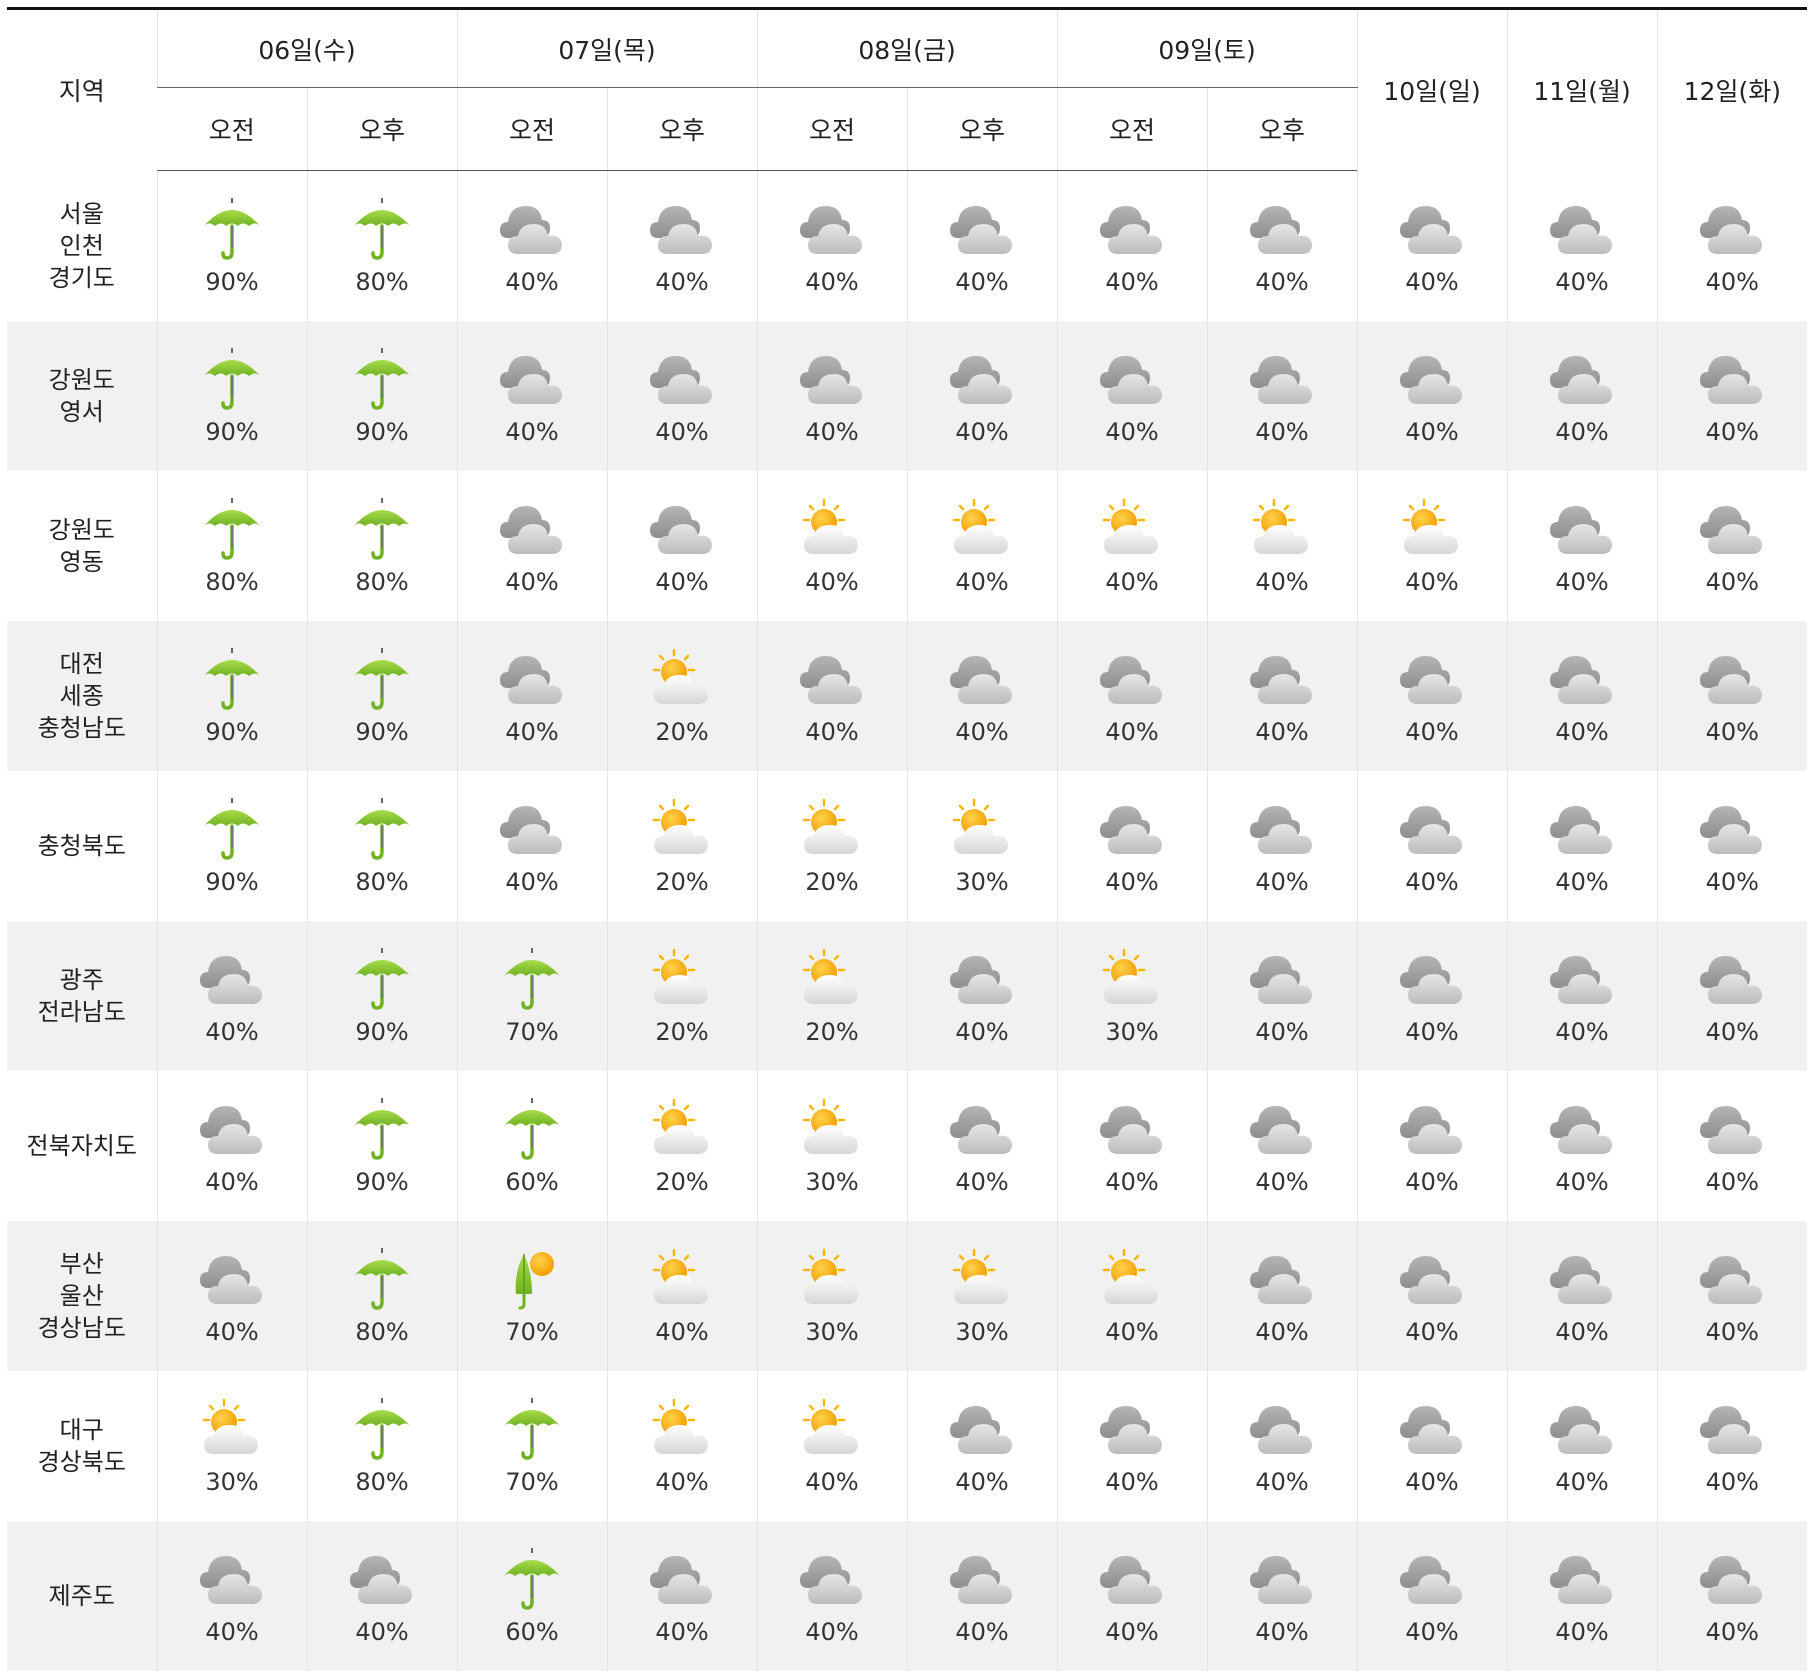 The width and height of the screenshot is (1810, 1678). I want to click on region-name-line: 광주, so click(81, 980).